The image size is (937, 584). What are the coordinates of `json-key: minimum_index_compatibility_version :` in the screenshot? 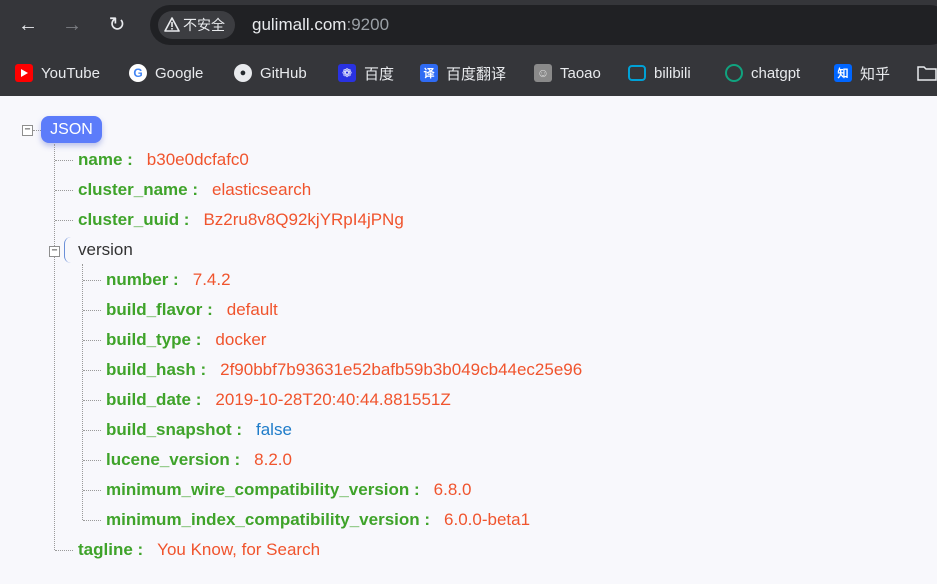 It's located at (268, 519).